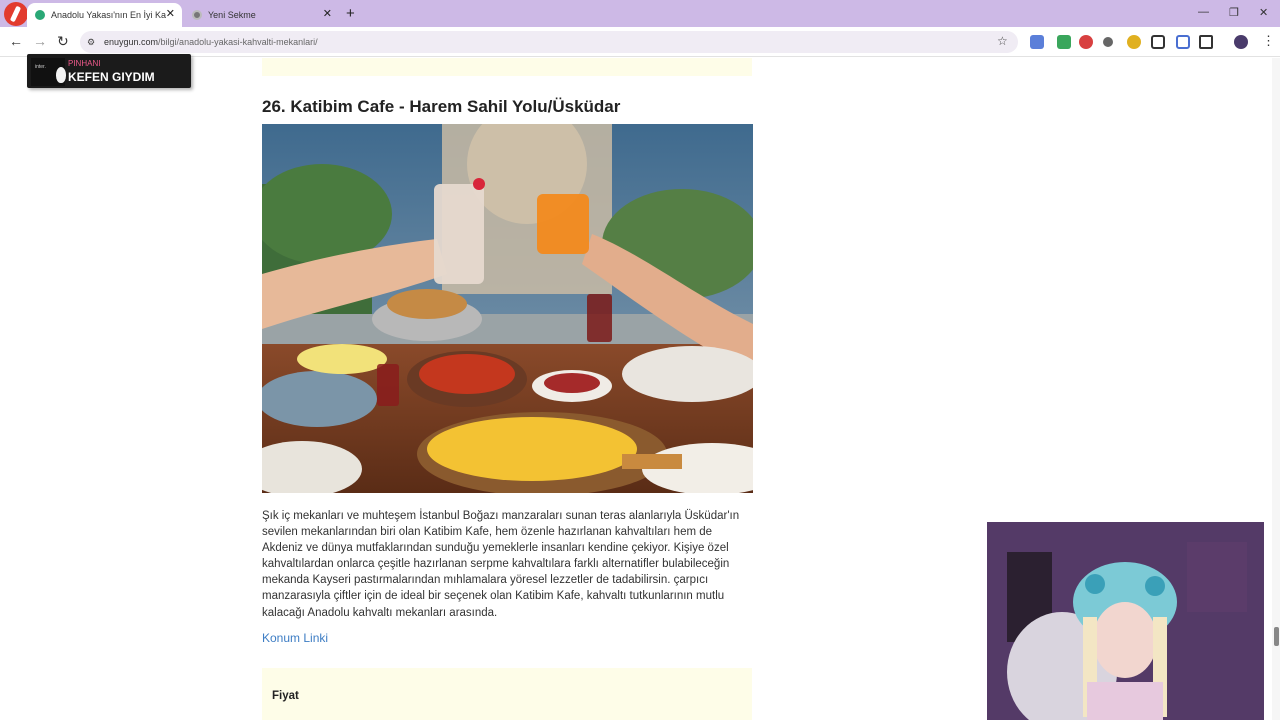  I want to click on tab-active: Anadolu Yakası'nın En İyi Kahvaltı ✕, so click(104, 15).